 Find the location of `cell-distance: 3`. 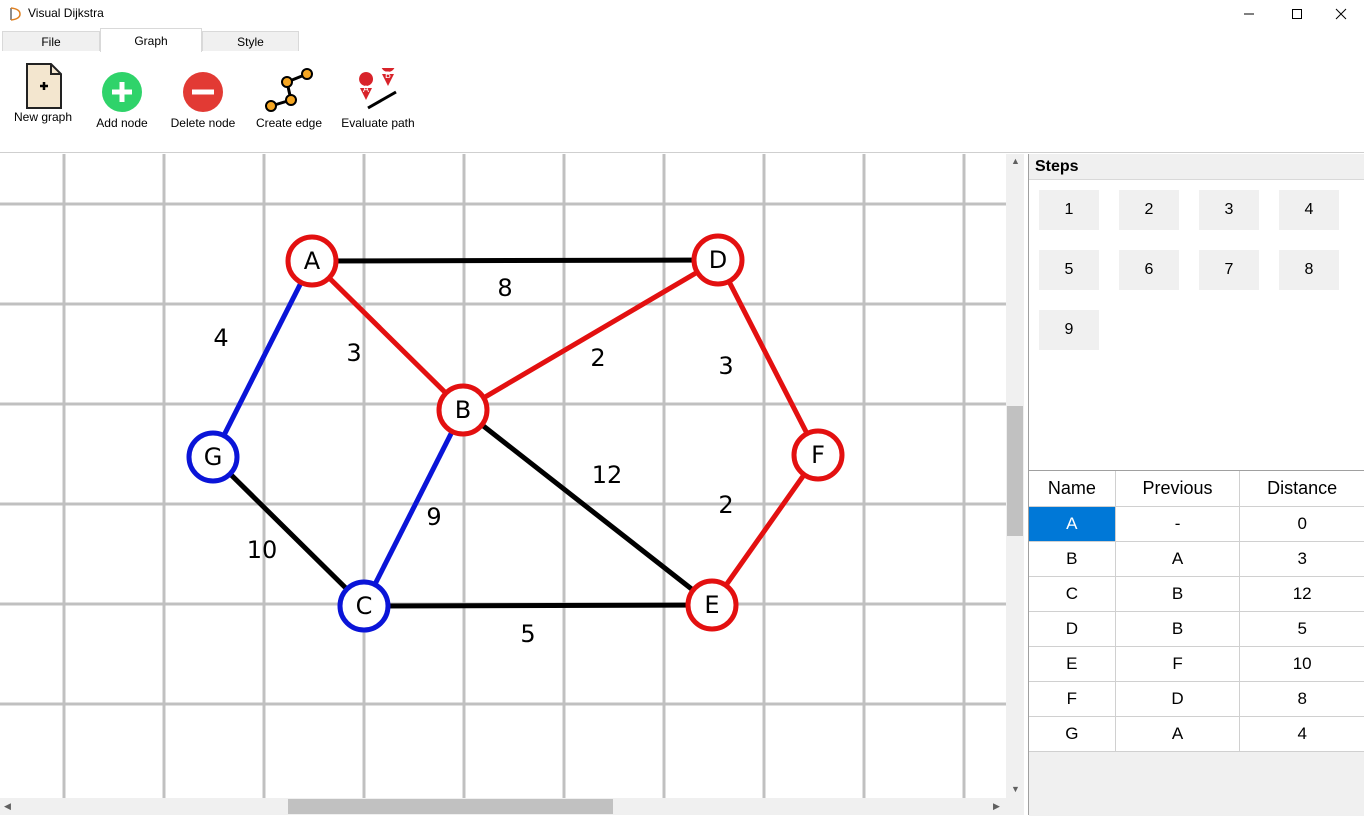

cell-distance: 3 is located at coordinates (1301, 559).